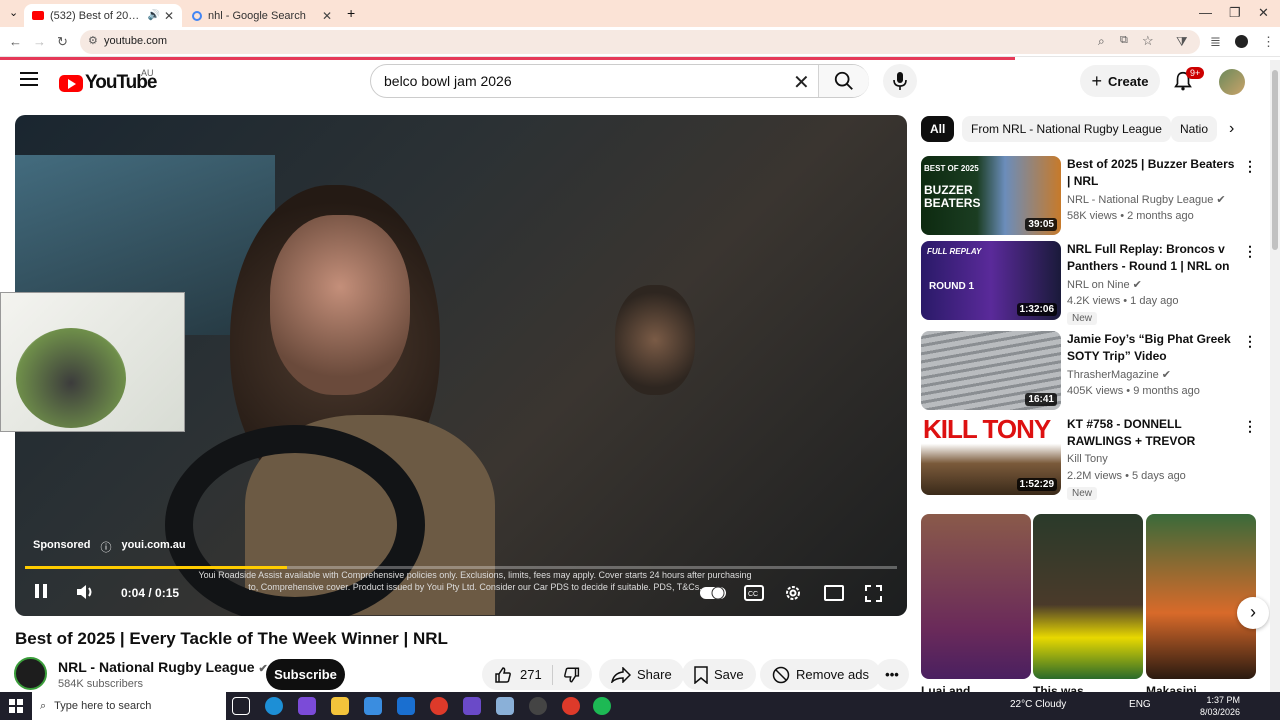 The width and height of the screenshot is (1280, 720). Describe the element at coordinates (1235, 13) in the screenshot. I see `restore-icon: ❐` at that location.